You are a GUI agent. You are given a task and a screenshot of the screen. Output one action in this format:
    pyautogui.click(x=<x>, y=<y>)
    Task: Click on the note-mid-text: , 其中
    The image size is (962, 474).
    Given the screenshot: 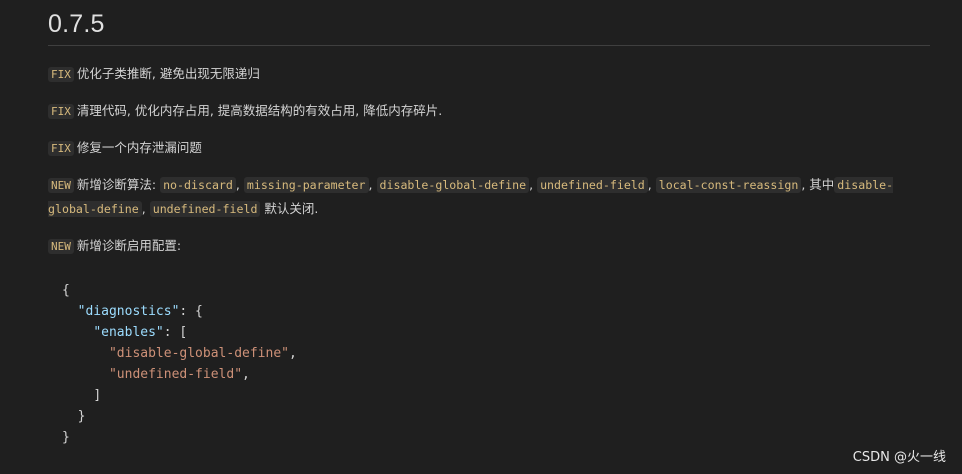 What is the action you would take?
    pyautogui.click(x=818, y=184)
    